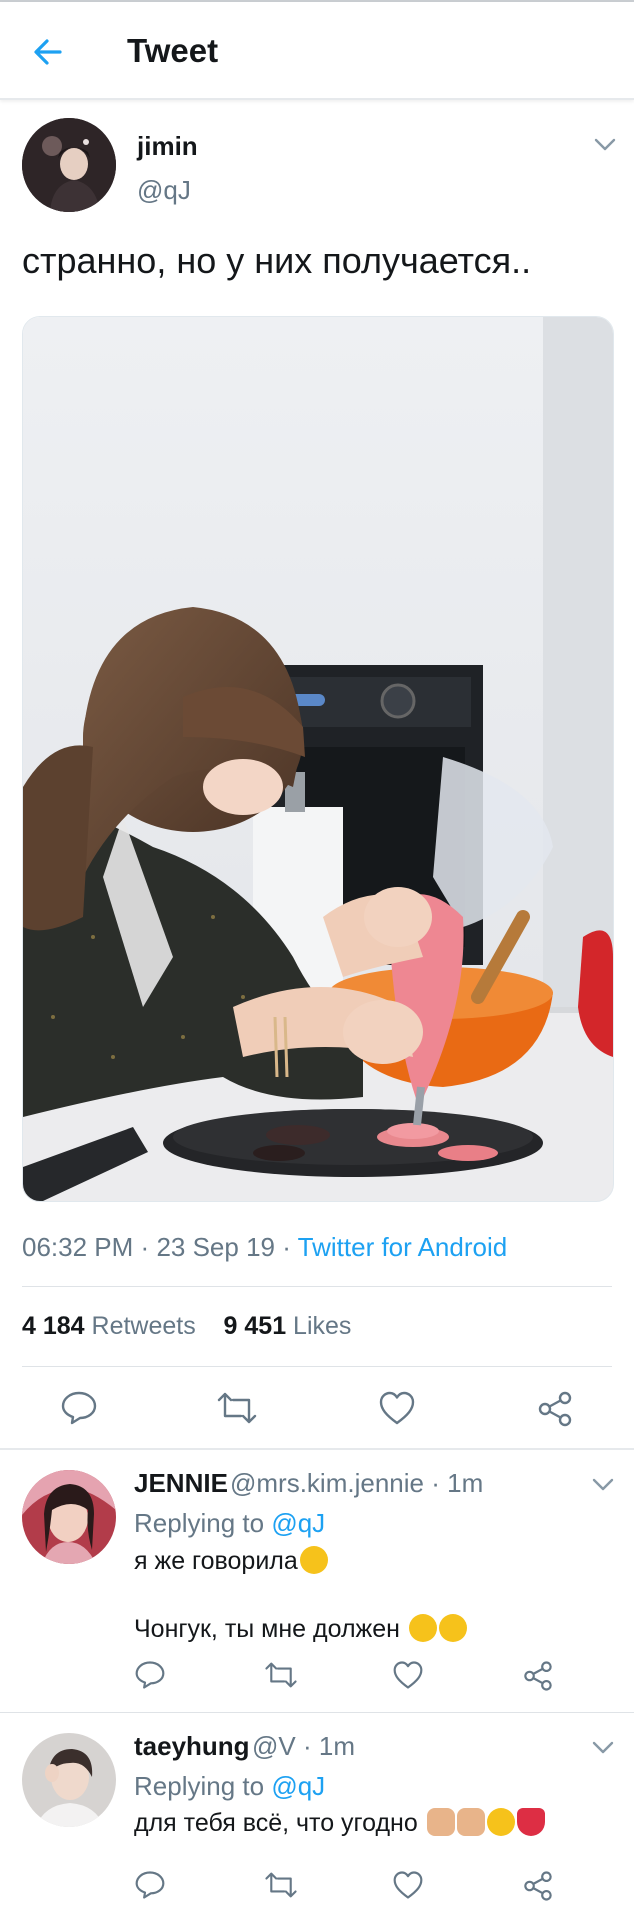 The height and width of the screenshot is (1920, 634). Describe the element at coordinates (274, 1746) in the screenshot. I see `reply-handle: @V` at that location.